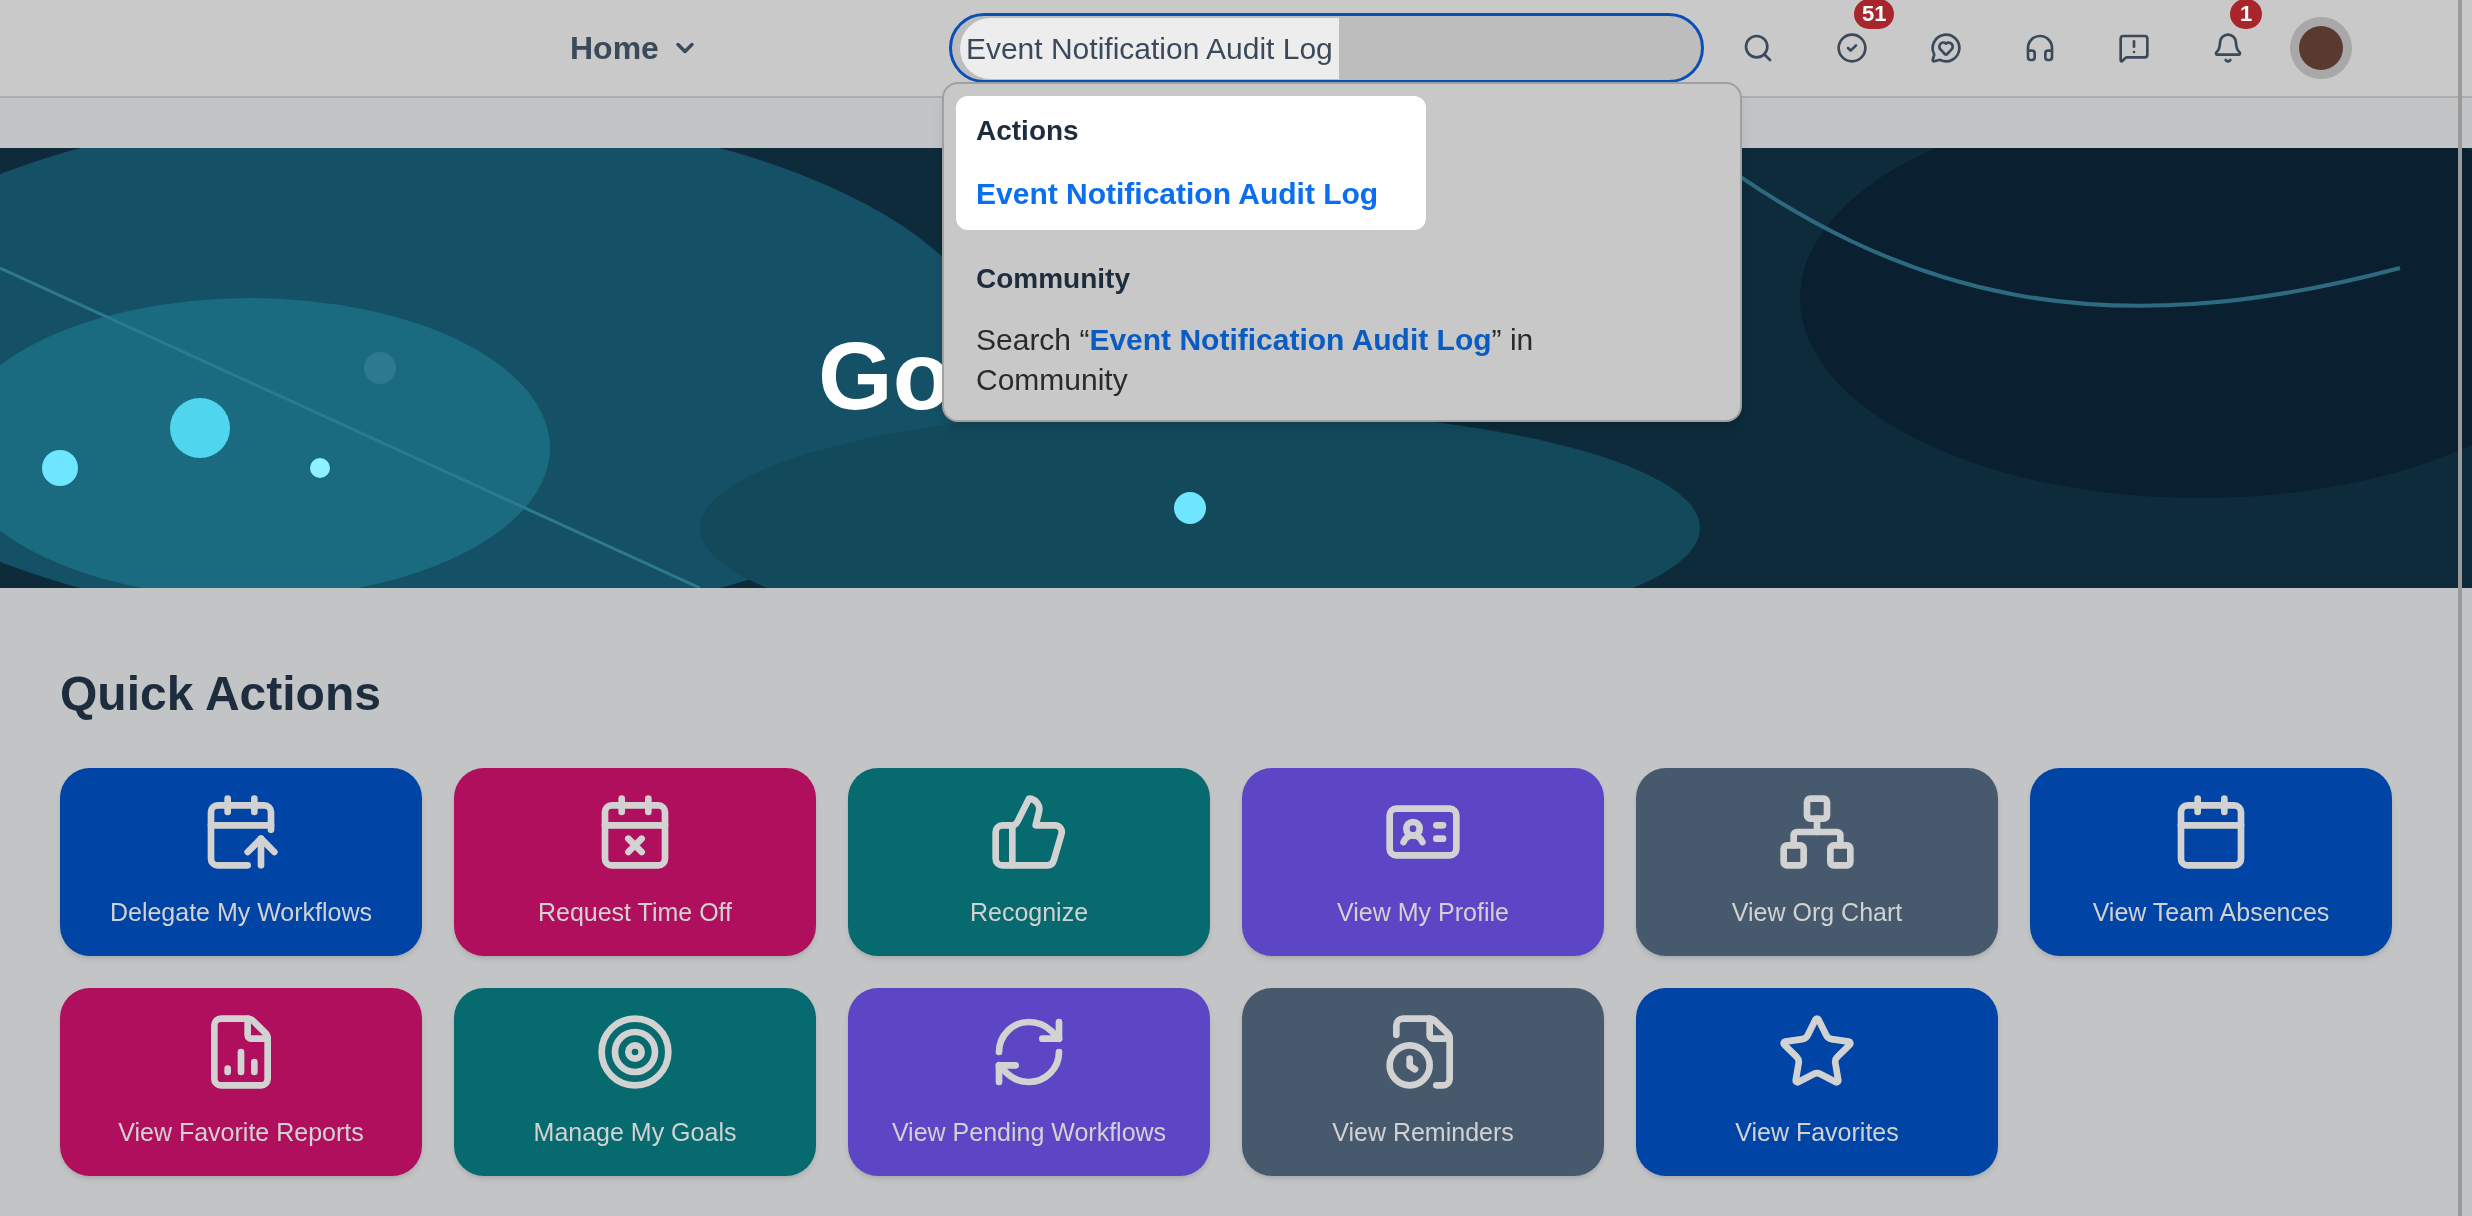 This screenshot has height=1216, width=2472. I want to click on quick-action-tile: View Reminders, so click(1423, 1082).